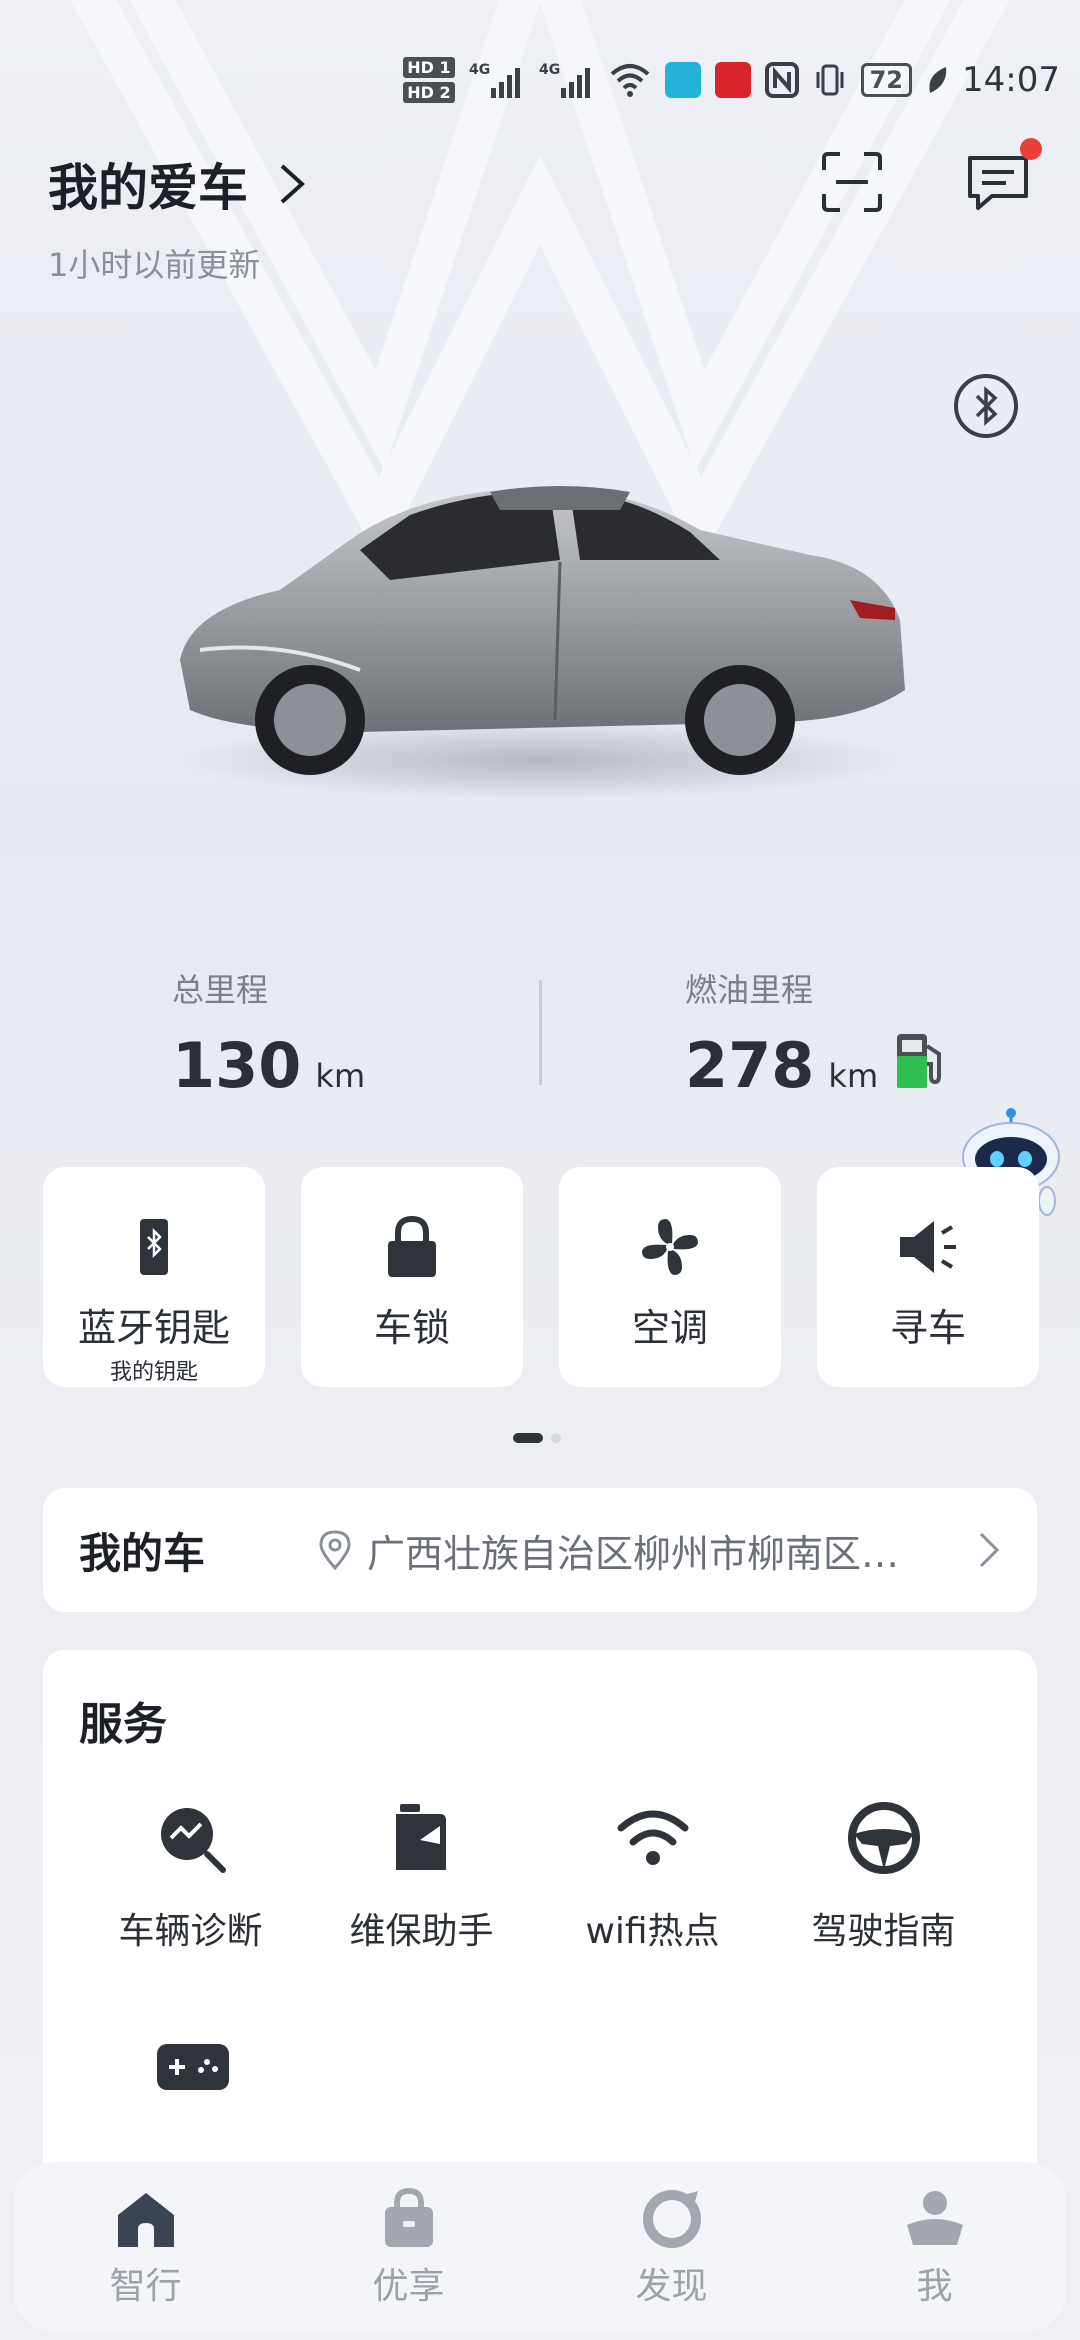 The width and height of the screenshot is (1080, 2340). I want to click on signal-icon: 4G, so click(497, 80).